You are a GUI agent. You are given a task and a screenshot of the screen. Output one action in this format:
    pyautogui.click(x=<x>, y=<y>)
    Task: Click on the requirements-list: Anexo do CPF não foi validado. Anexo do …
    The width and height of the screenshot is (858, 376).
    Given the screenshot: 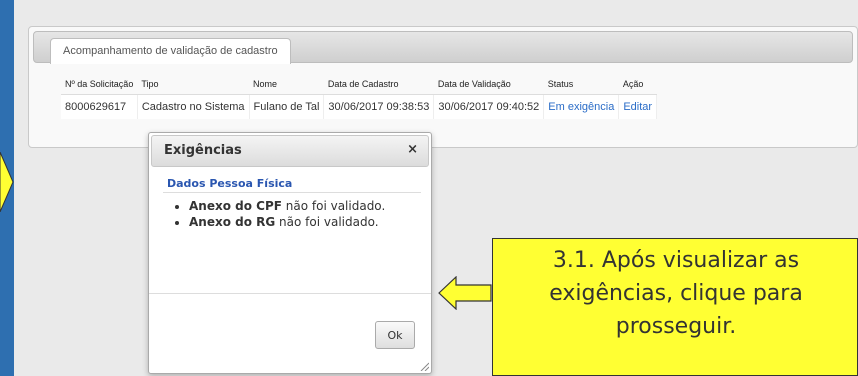 What is the action you would take?
    pyautogui.click(x=295, y=215)
    